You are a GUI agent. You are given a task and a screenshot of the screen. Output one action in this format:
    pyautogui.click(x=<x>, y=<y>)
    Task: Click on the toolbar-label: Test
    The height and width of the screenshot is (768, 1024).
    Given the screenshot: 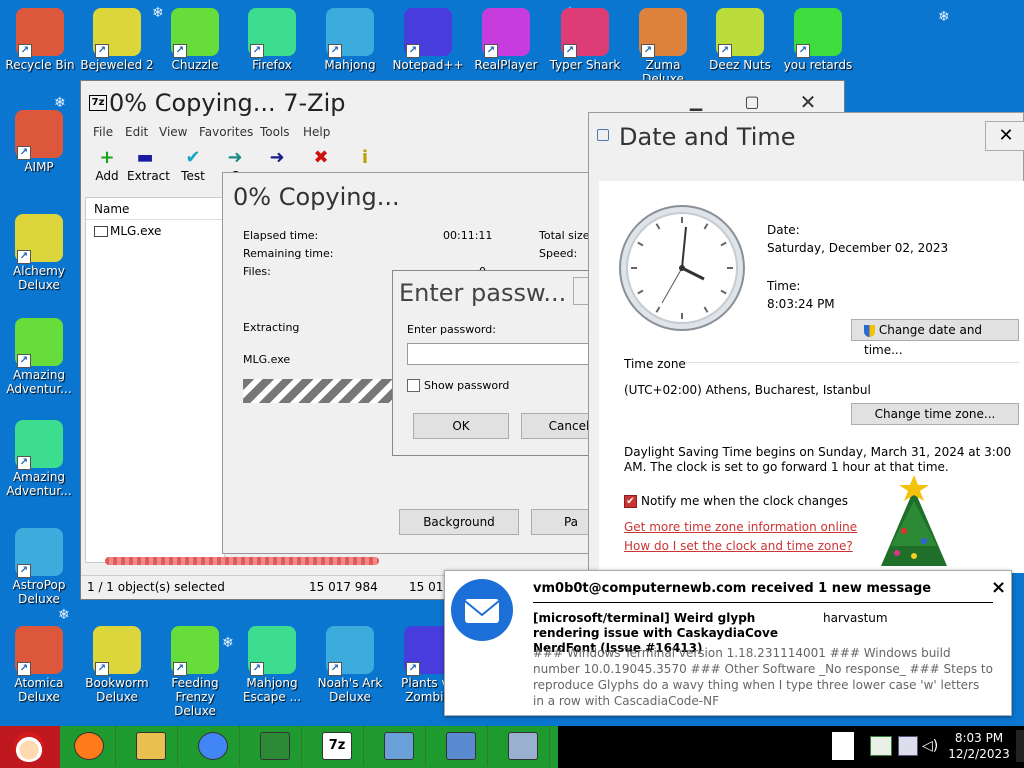 What is the action you would take?
    pyautogui.click(x=193, y=176)
    